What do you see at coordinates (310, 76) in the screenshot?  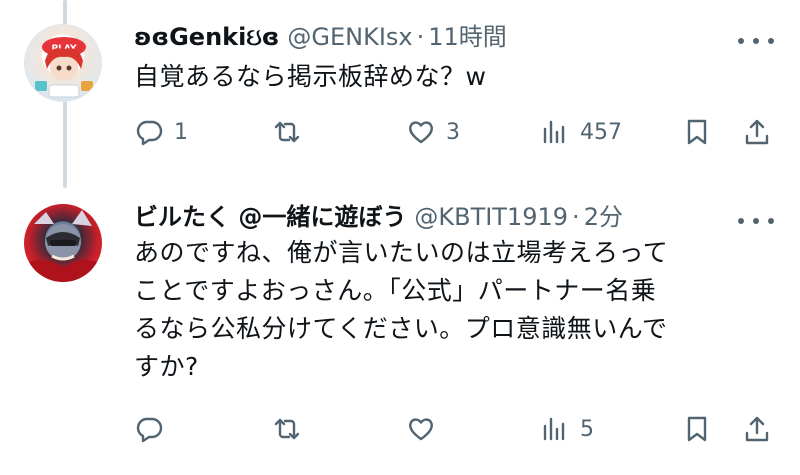 I see `tweet-text-line: 自覚あるなら掲示板辞めな？w` at bounding box center [310, 76].